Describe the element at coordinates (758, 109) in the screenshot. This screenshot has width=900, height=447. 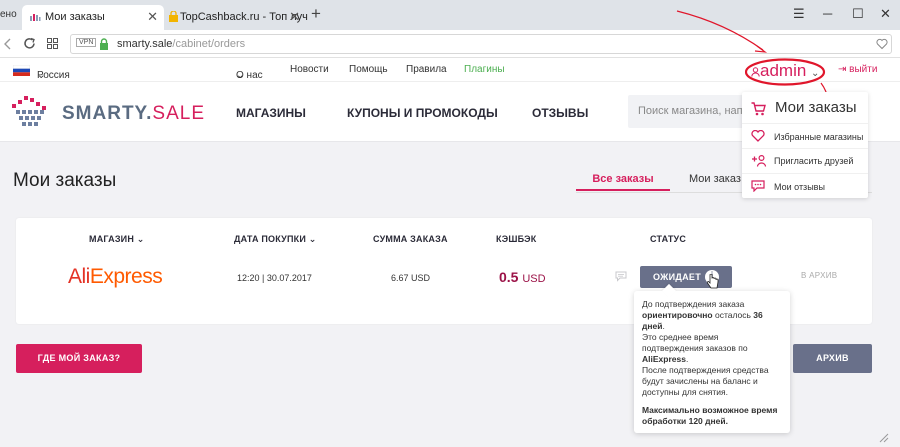
I see `cart-icon` at that location.